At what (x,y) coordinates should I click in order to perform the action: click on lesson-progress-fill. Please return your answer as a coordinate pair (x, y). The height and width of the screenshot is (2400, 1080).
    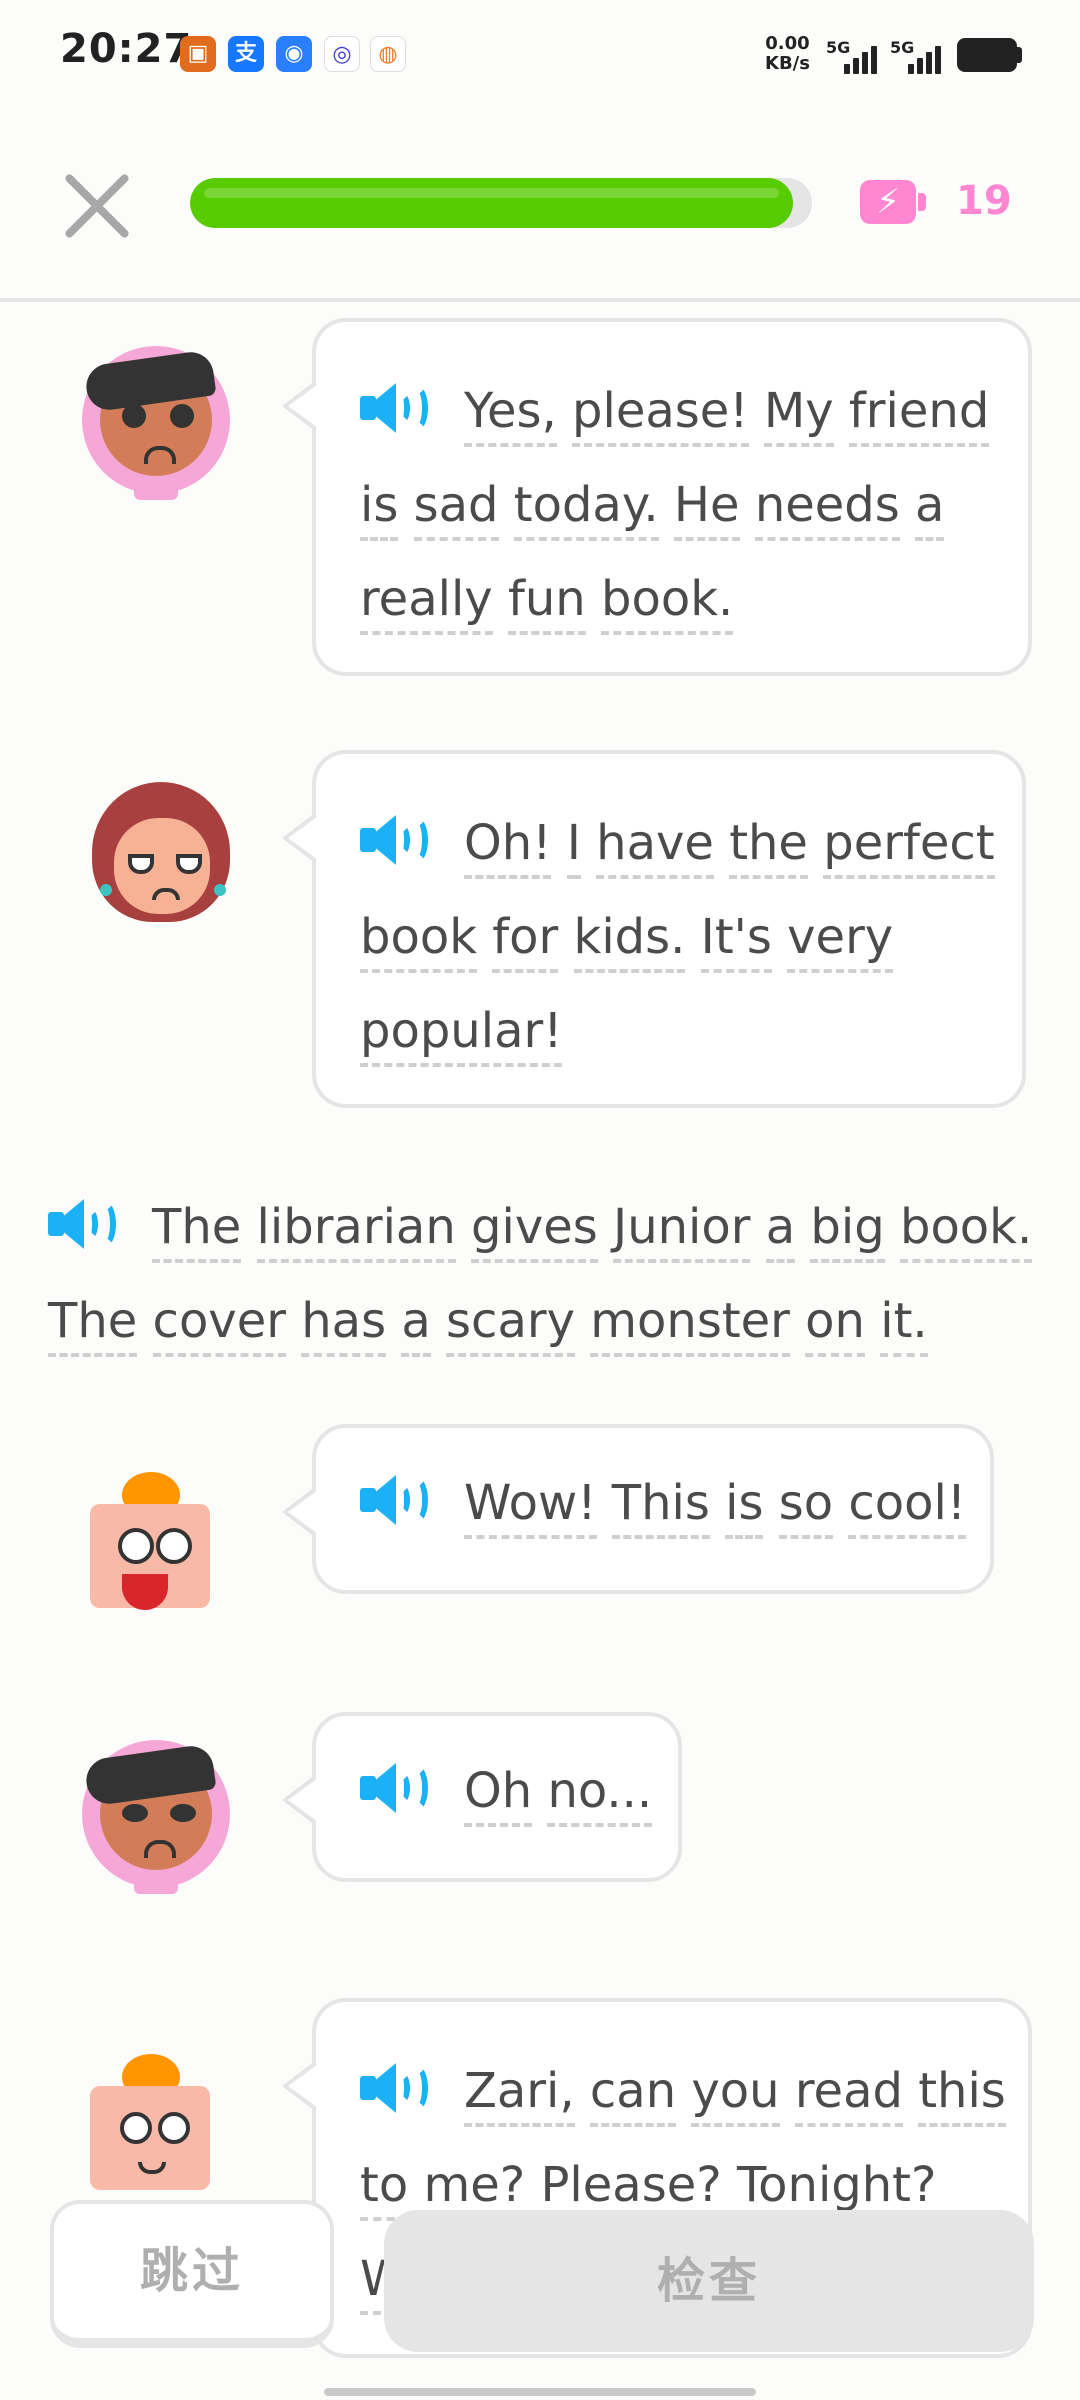
    Looking at the image, I should click on (492, 203).